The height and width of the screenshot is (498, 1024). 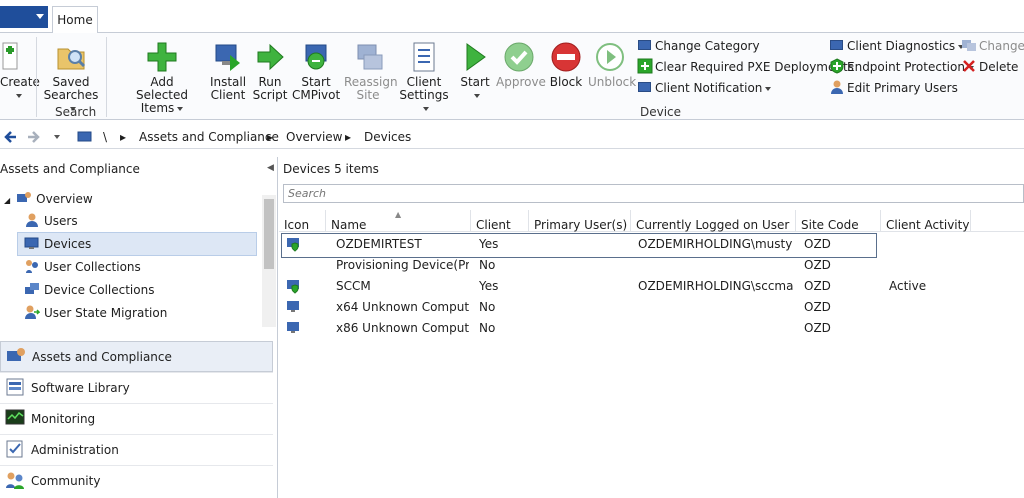 I want to click on column-site-code: Site Code, so click(x=838, y=221).